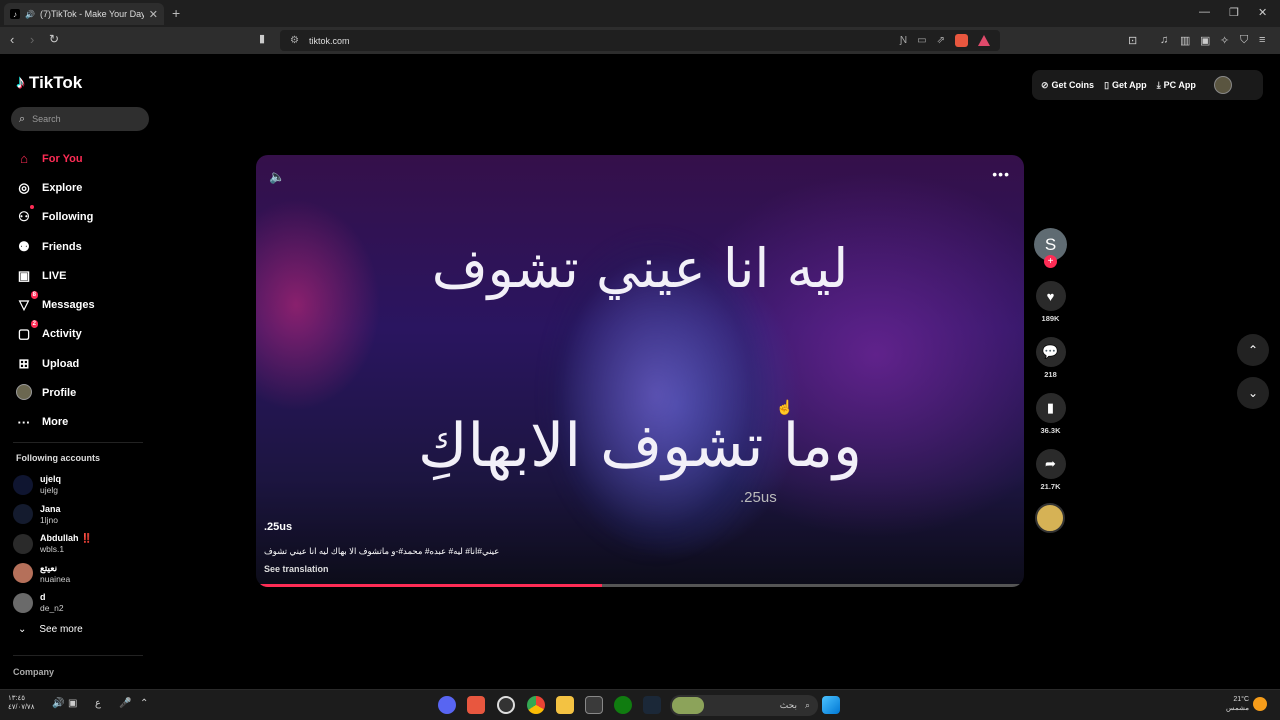  What do you see at coordinates (1237, 708) in the screenshot?
I see `weather-condition: مشمس` at bounding box center [1237, 708].